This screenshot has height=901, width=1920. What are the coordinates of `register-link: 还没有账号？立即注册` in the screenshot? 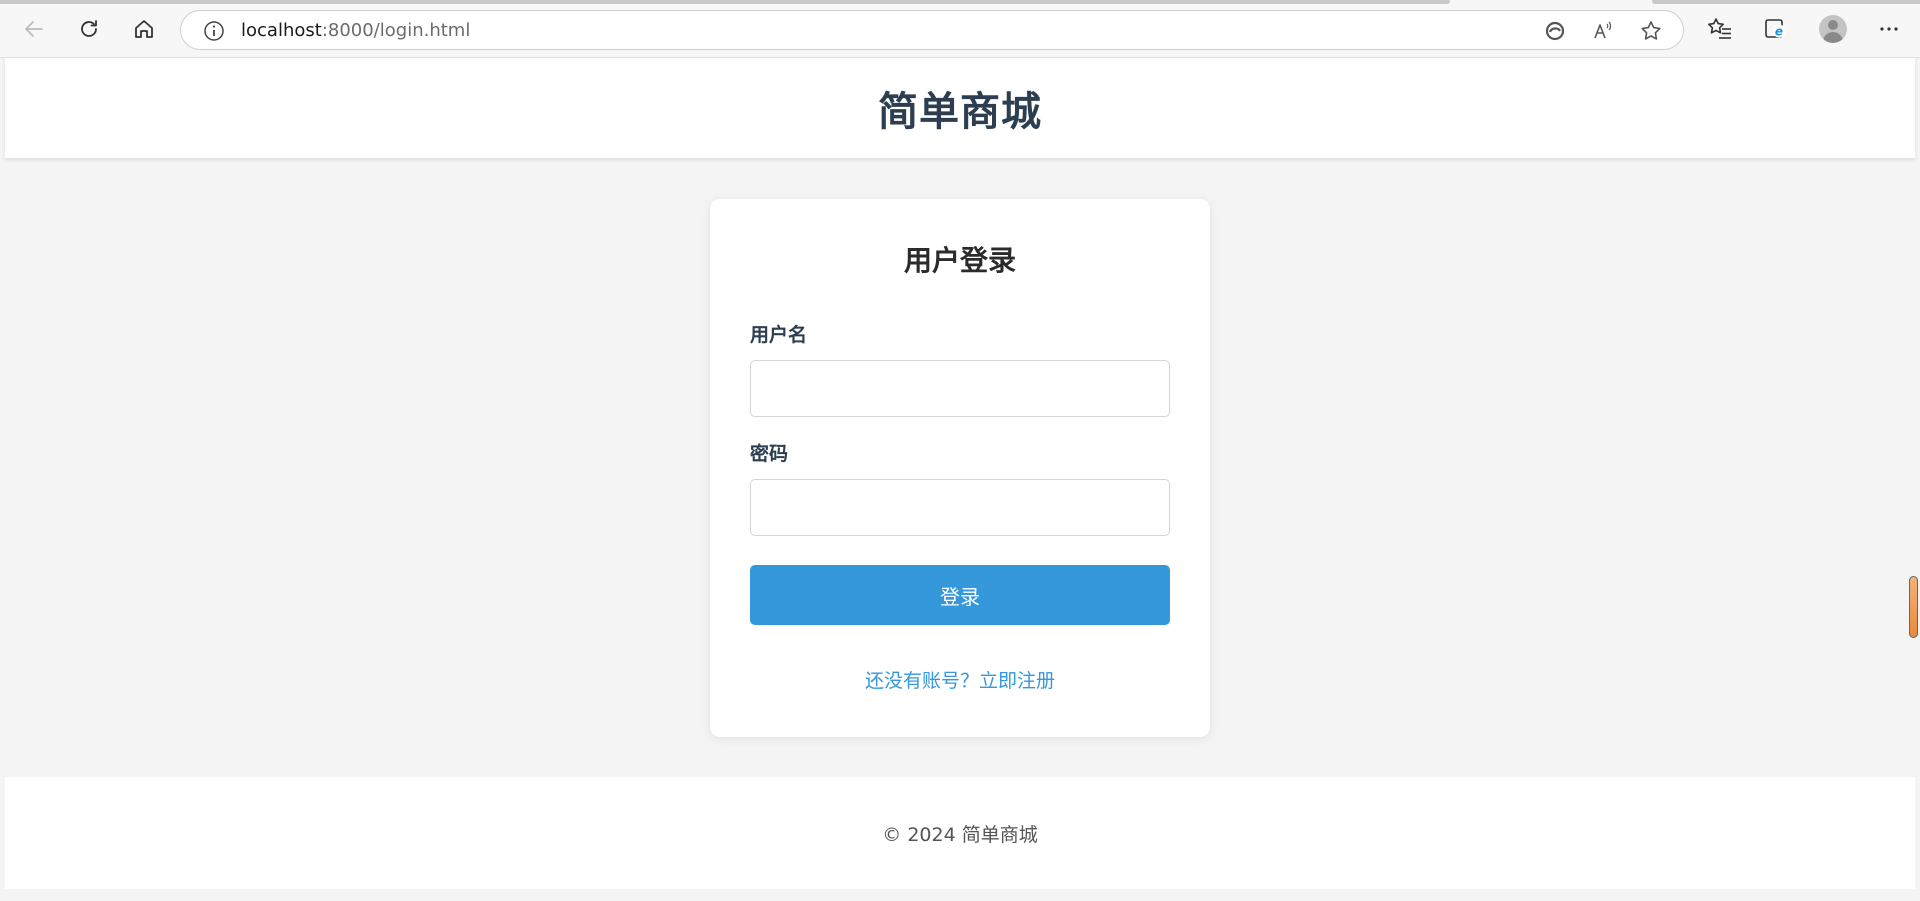 It's located at (960, 681).